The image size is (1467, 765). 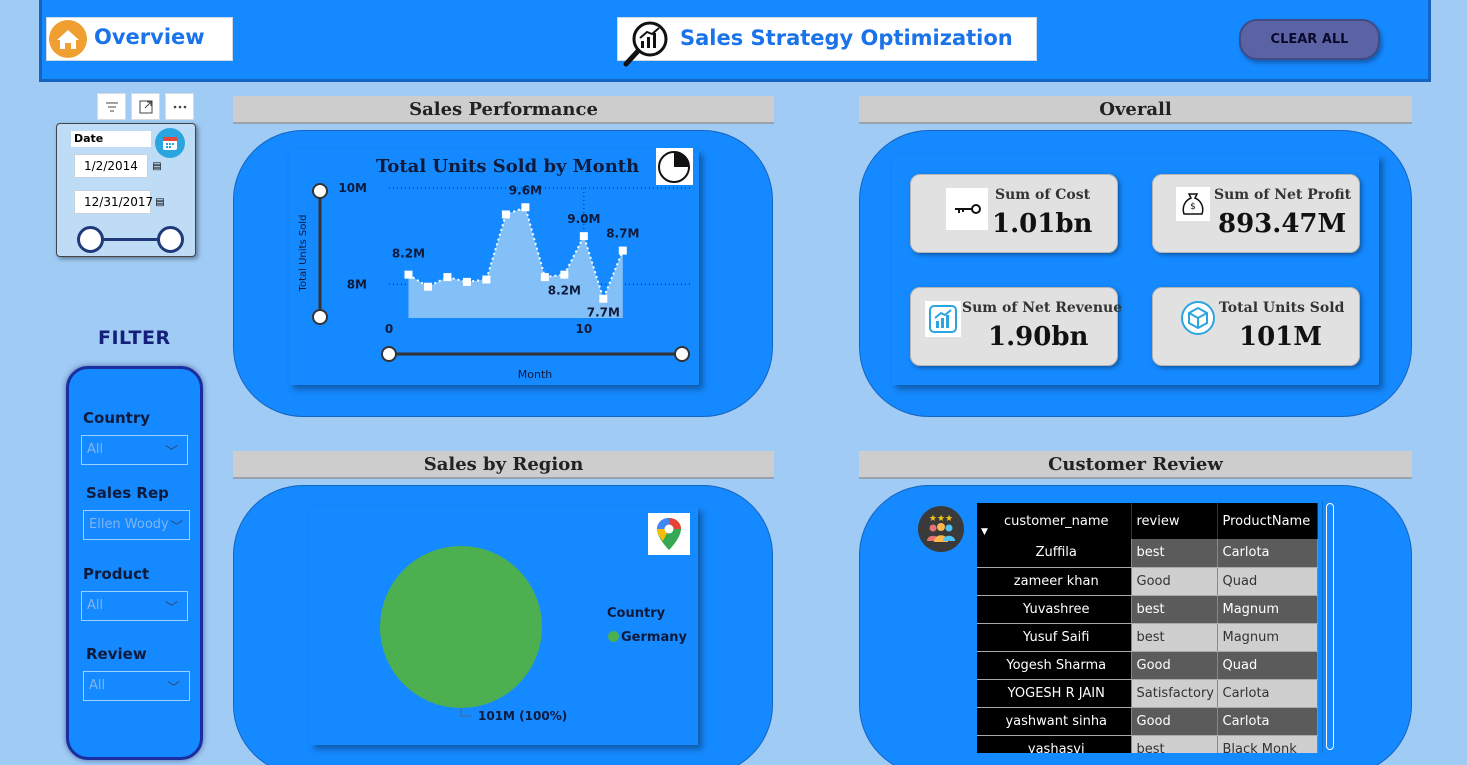 I want to click on clear-all-button: CLEAR ALL, so click(x=1309, y=39).